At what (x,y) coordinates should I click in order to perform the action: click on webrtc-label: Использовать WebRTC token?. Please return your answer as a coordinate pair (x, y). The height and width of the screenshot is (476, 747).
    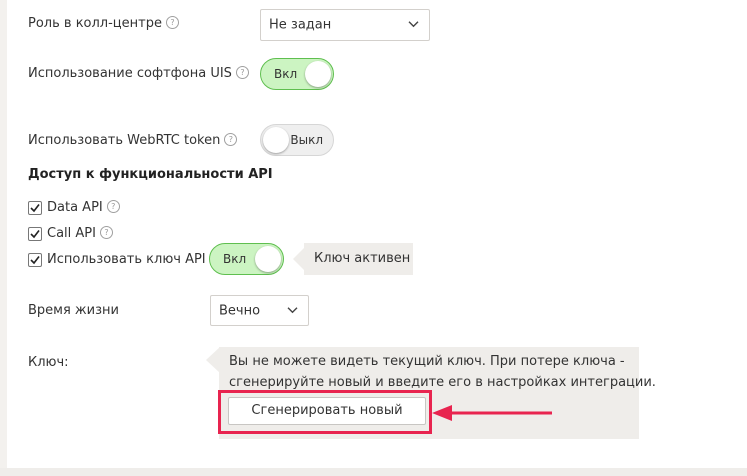
    Looking at the image, I should click on (133, 140).